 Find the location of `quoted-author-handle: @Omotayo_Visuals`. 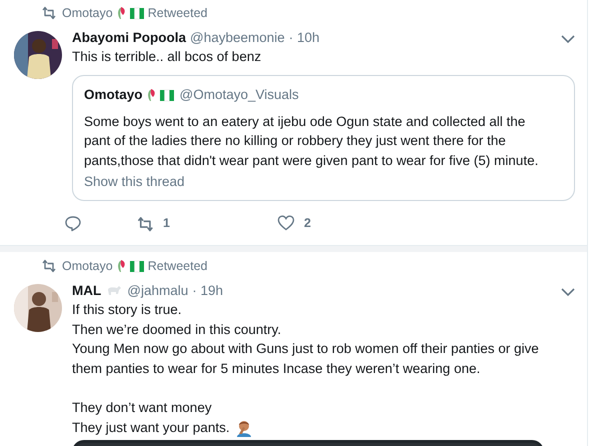

quoted-author-handle: @Omotayo_Visuals is located at coordinates (239, 94).